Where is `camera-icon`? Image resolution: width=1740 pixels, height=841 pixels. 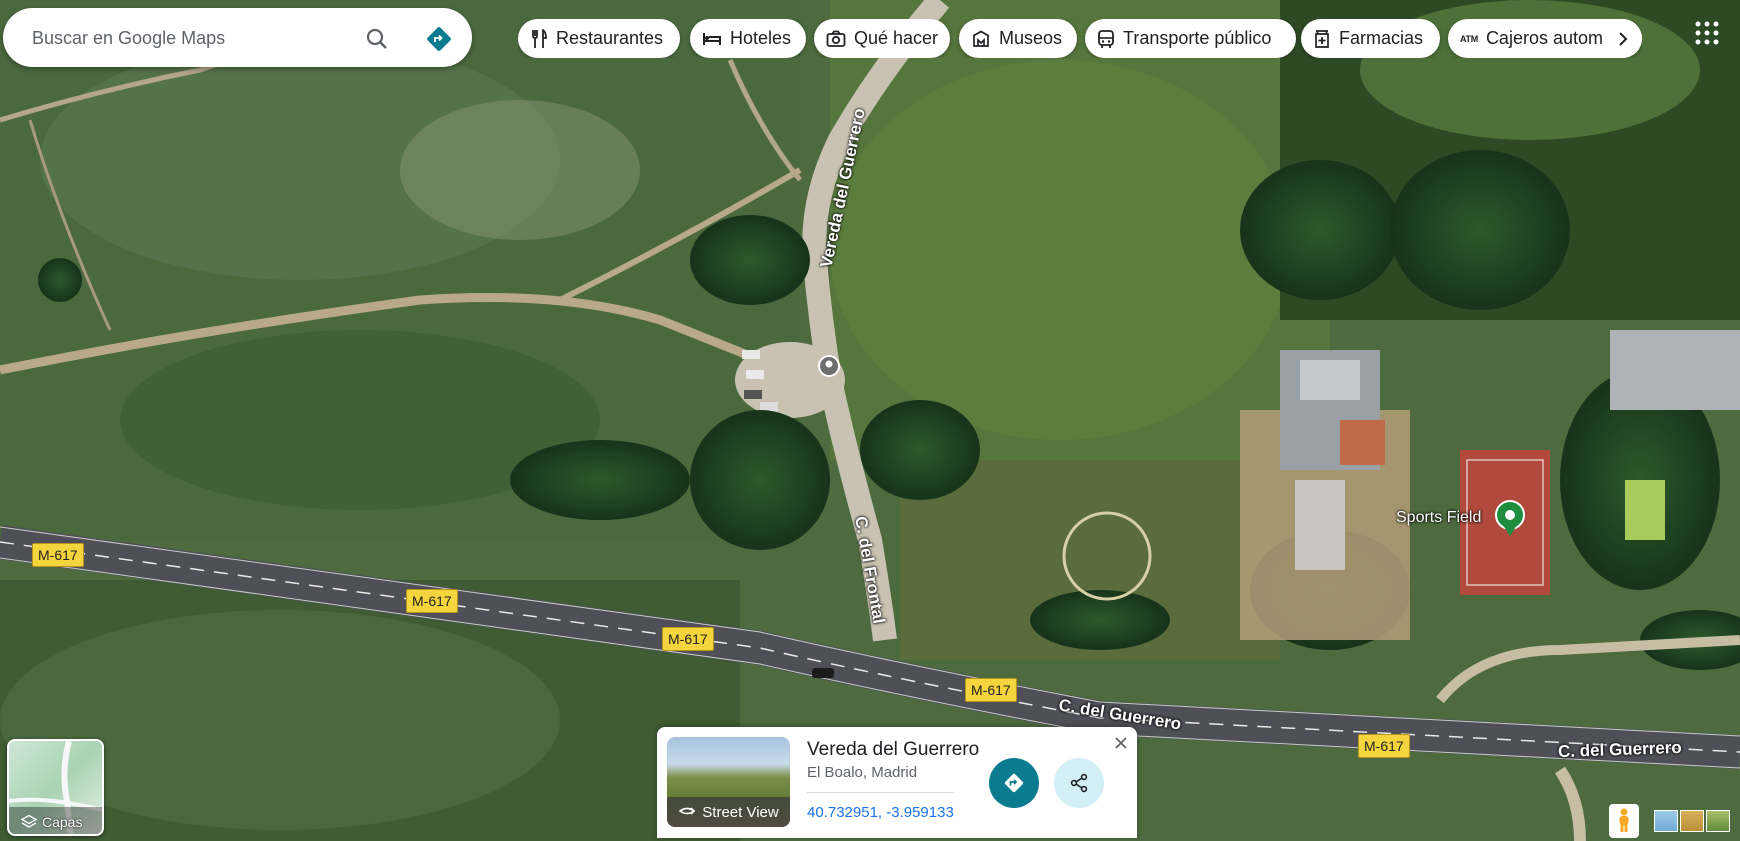
camera-icon is located at coordinates (836, 38).